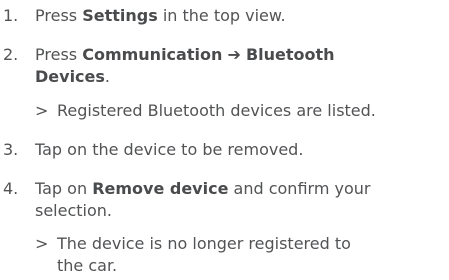 Image resolution: width=449 pixels, height=280 pixels. What do you see at coordinates (204, 243) in the screenshot?
I see `result-text: The device is no longer registered to` at bounding box center [204, 243].